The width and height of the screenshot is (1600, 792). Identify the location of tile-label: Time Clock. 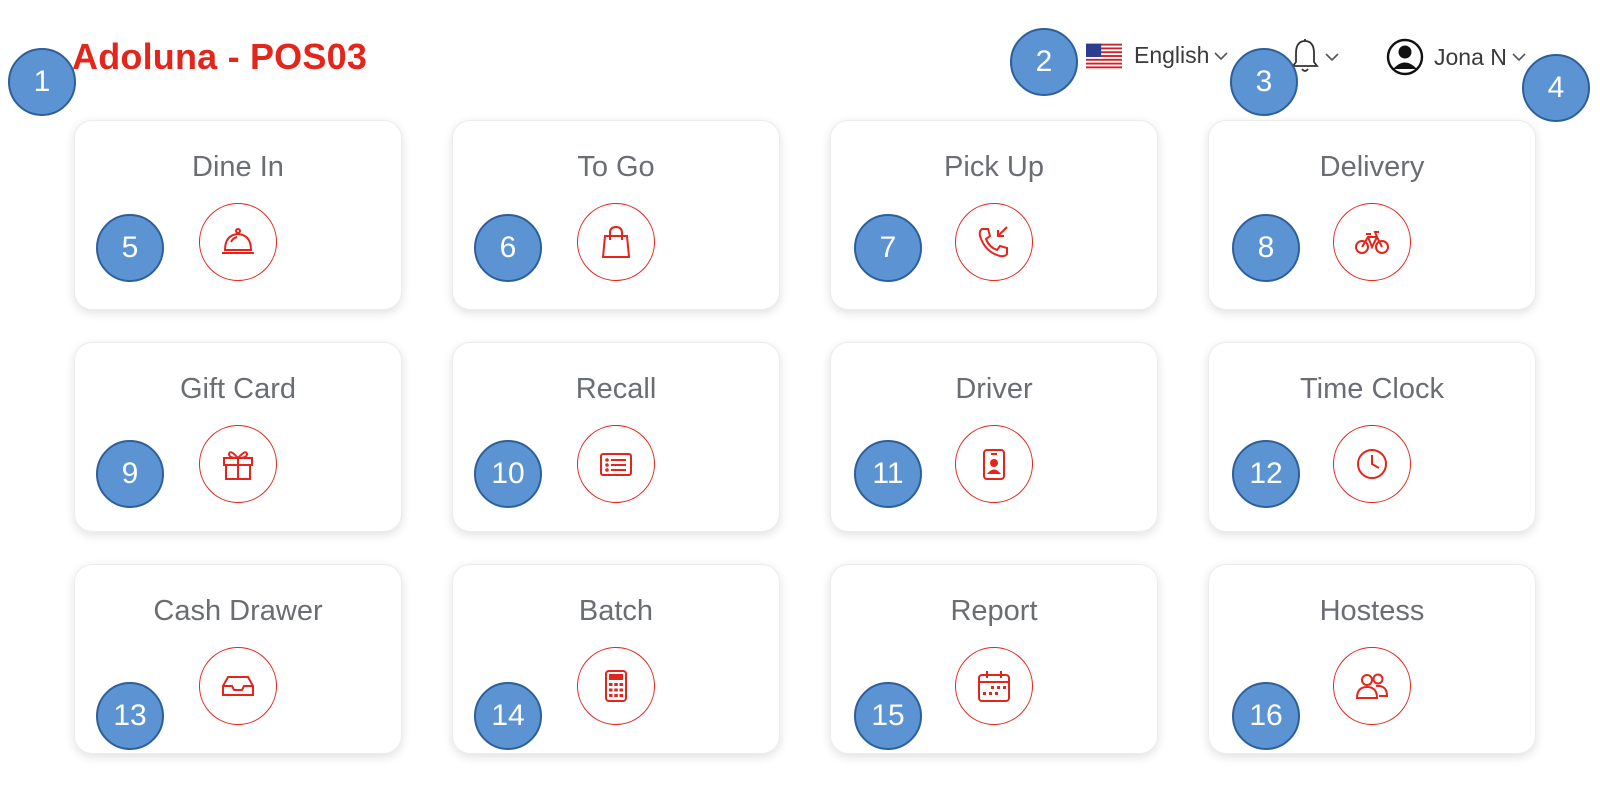
(1372, 389).